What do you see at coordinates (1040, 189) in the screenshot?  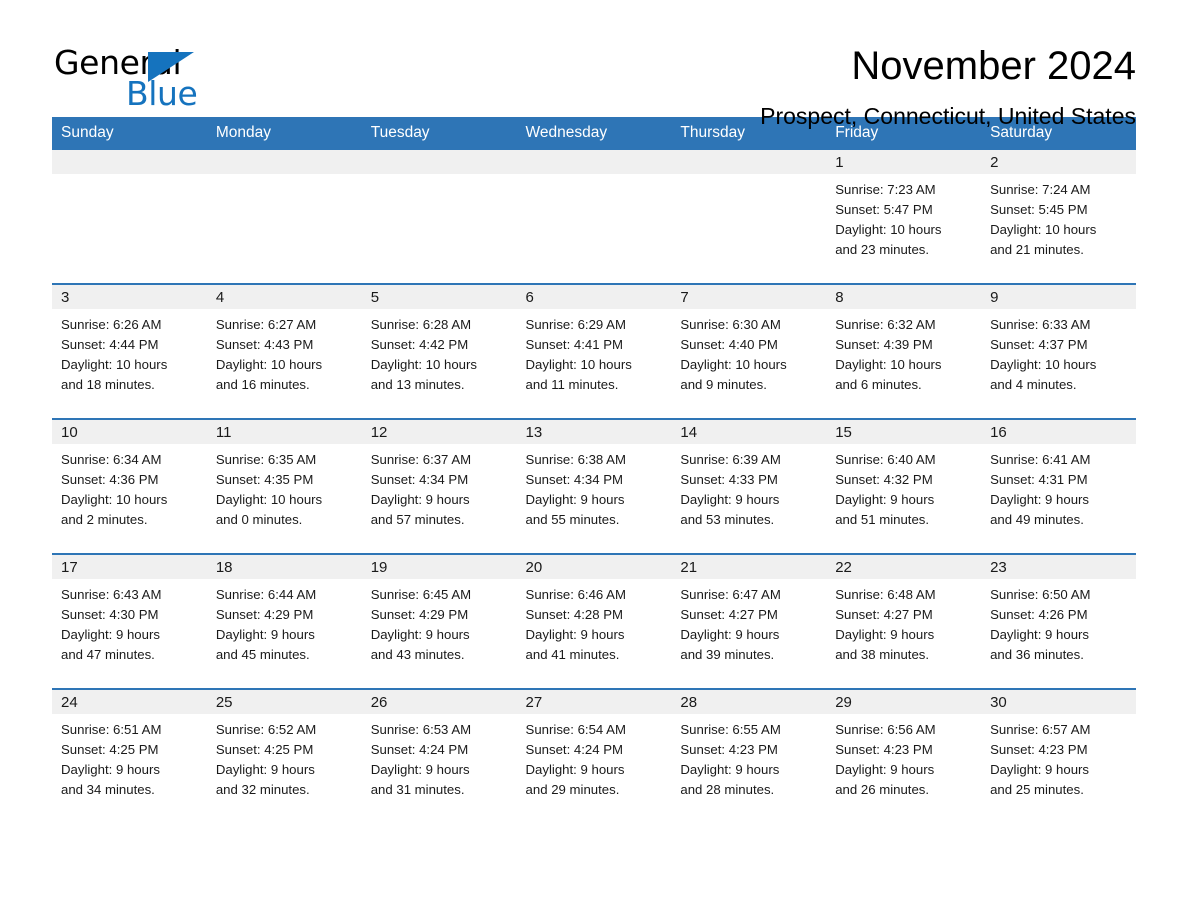 I see `sunrise-time: Sunrise: 7:24 AM` at bounding box center [1040, 189].